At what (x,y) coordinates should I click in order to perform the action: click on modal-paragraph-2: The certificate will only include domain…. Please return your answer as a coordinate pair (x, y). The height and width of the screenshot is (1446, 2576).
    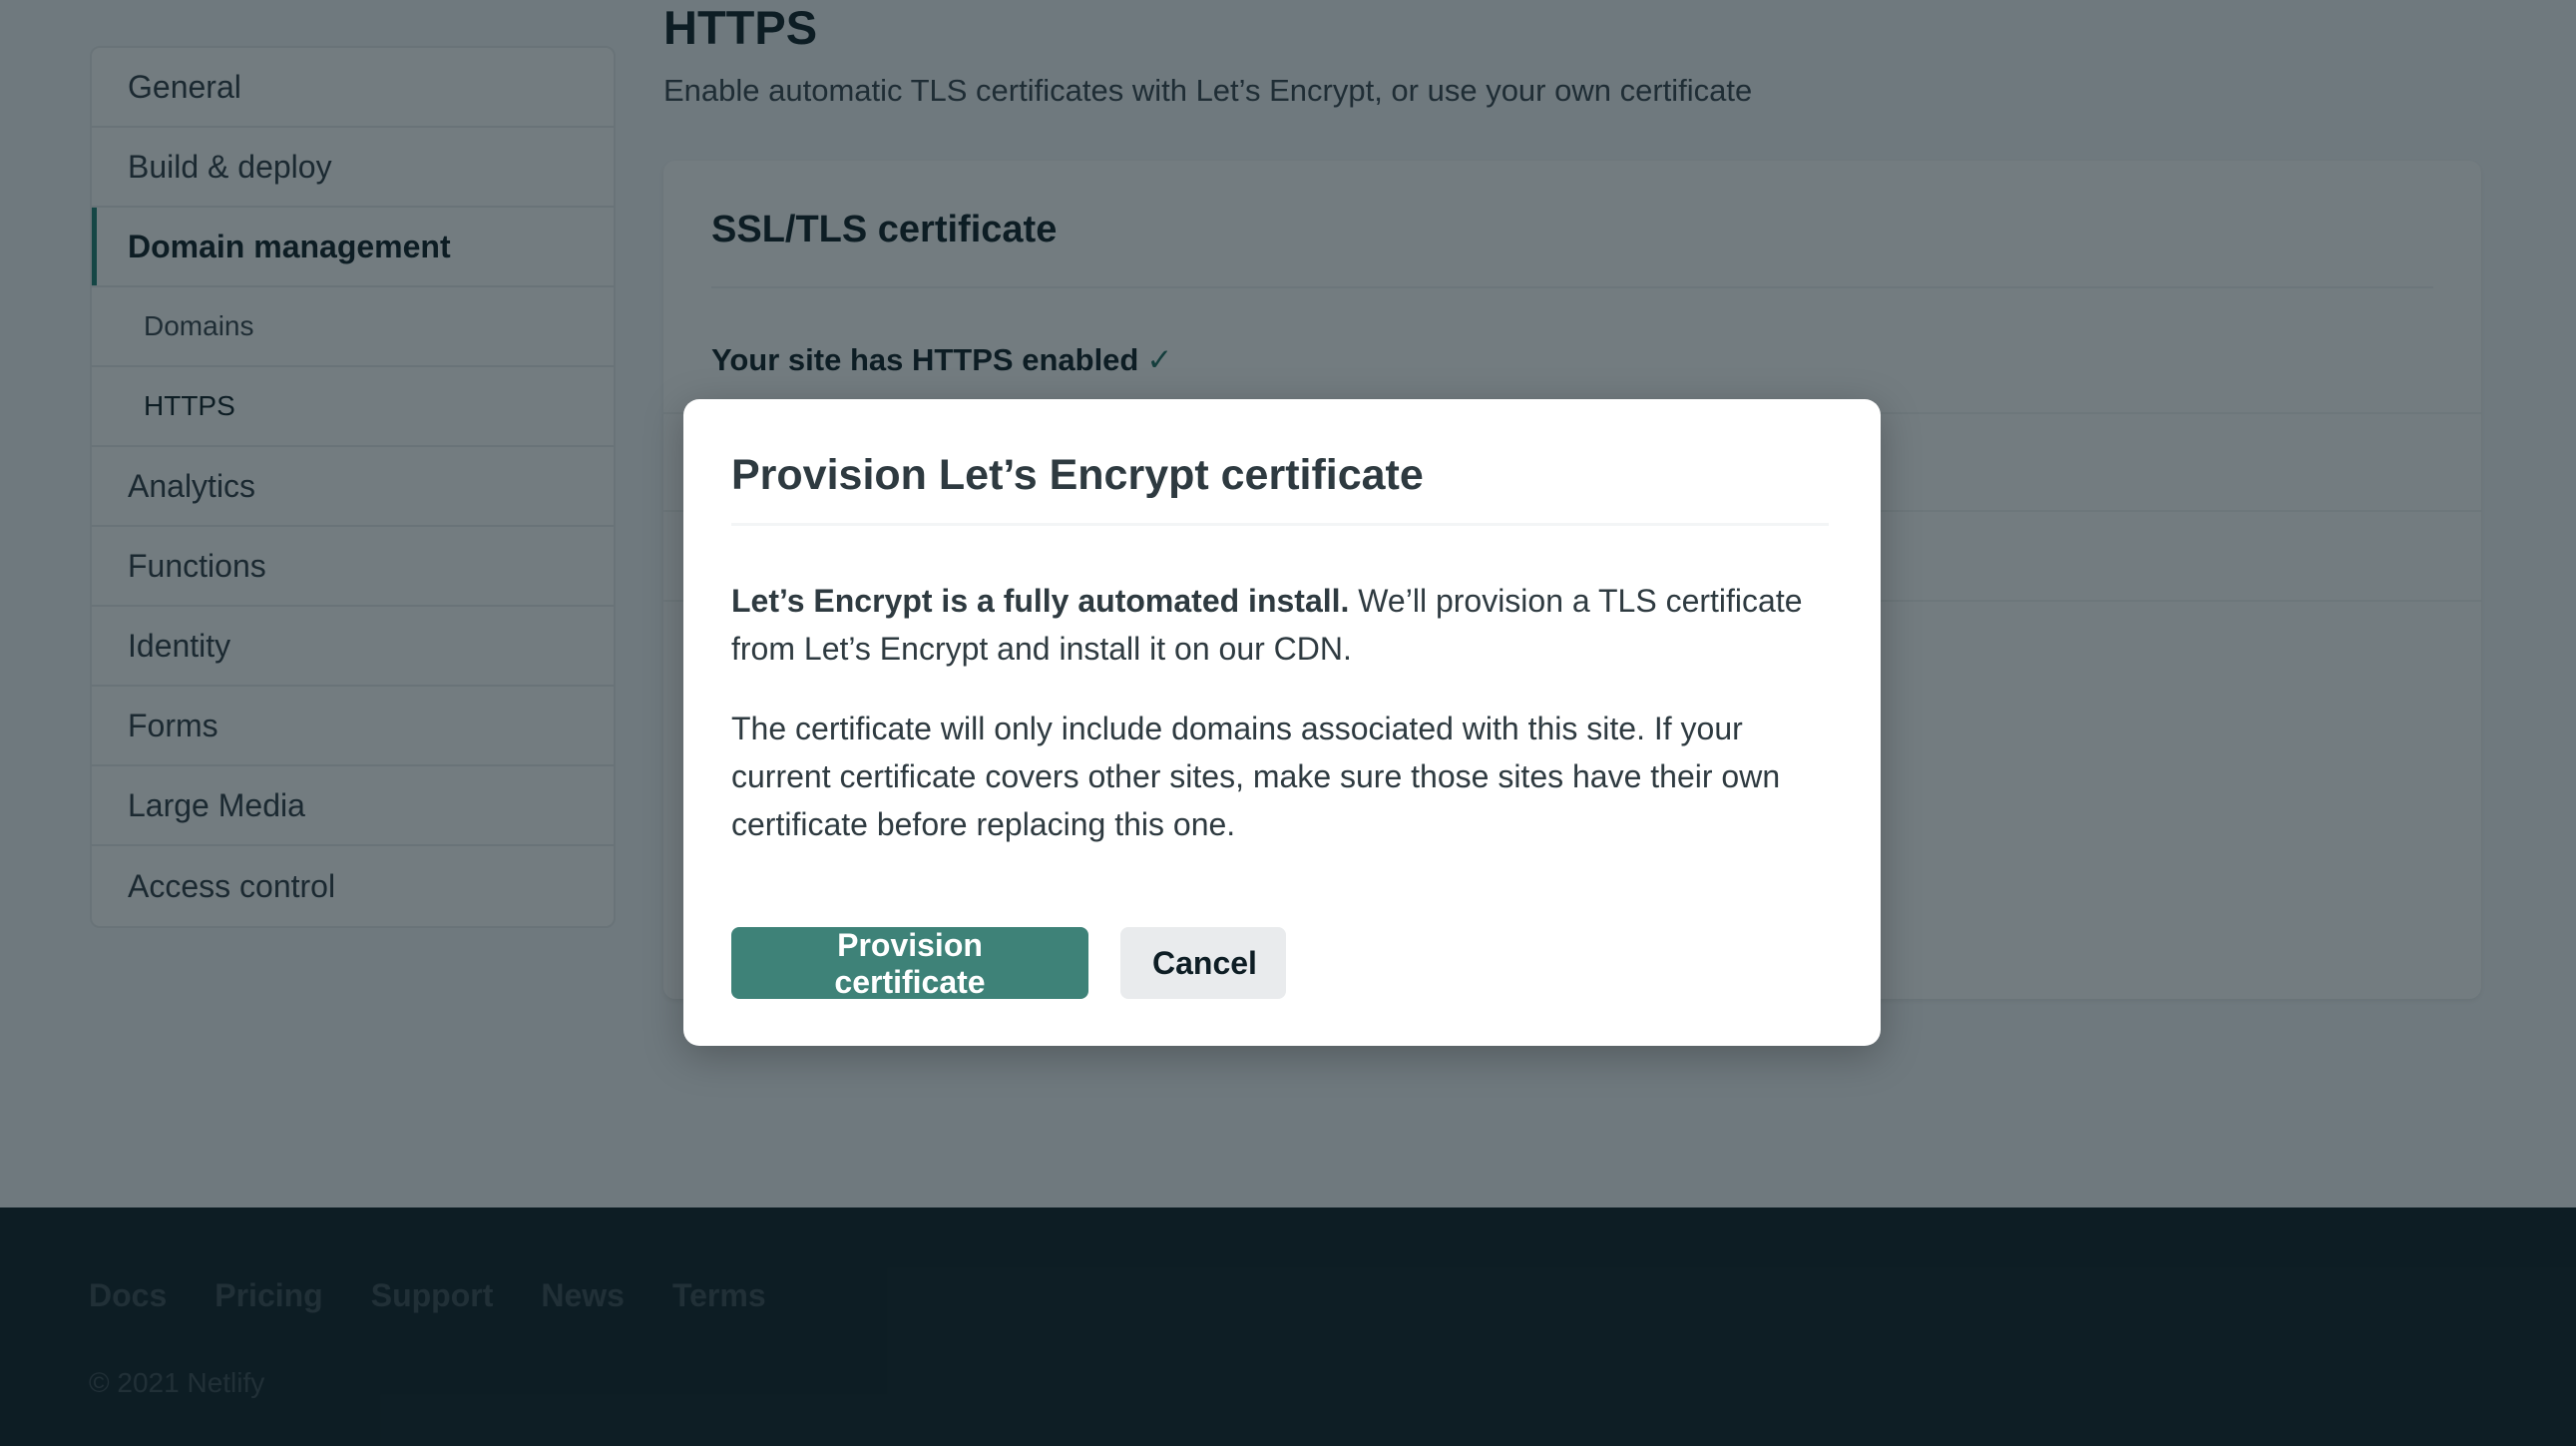
    Looking at the image, I should click on (1256, 776).